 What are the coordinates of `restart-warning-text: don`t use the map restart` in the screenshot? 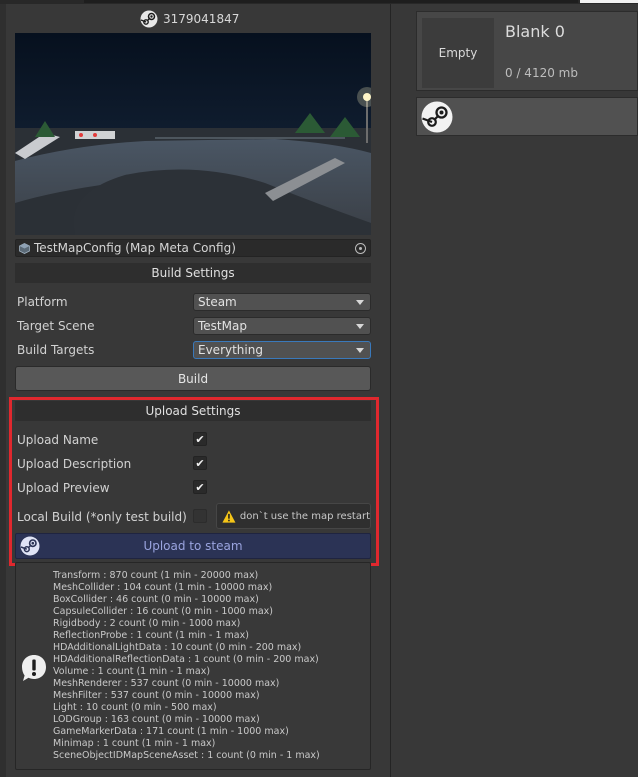 It's located at (304, 516).